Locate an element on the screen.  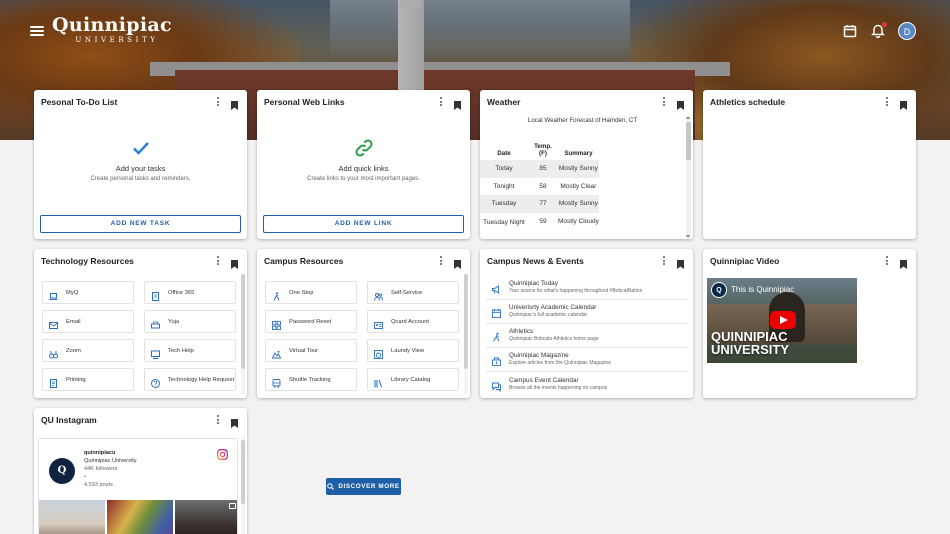
office-icon is located at coordinates (155, 294).